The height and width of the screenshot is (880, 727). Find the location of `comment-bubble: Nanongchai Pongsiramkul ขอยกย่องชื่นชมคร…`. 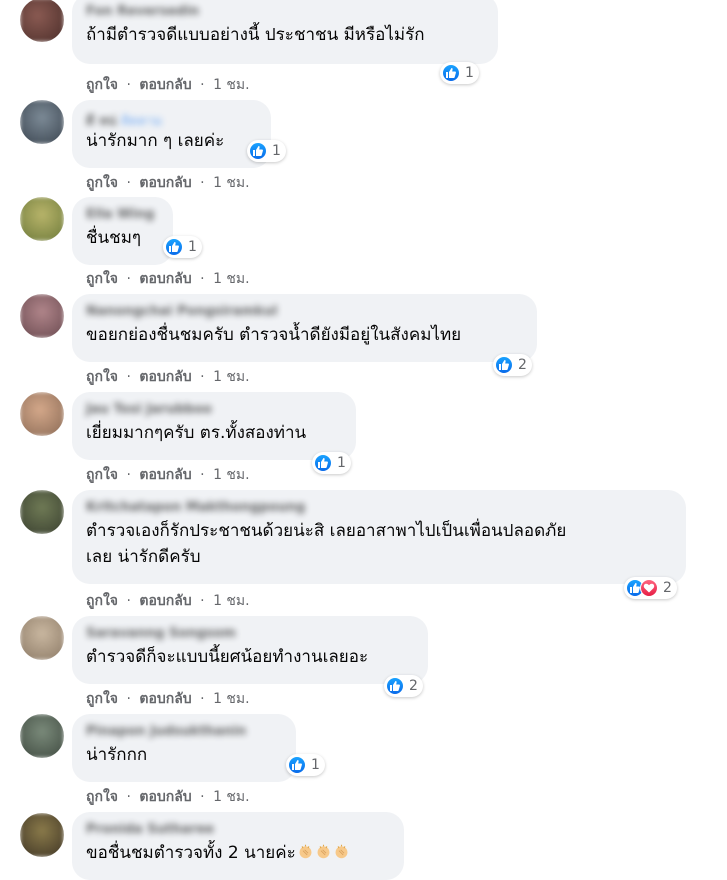

comment-bubble: Nanongchai Pongsiramkul ขอยกย่องชื่นชมคร… is located at coordinates (304, 328).